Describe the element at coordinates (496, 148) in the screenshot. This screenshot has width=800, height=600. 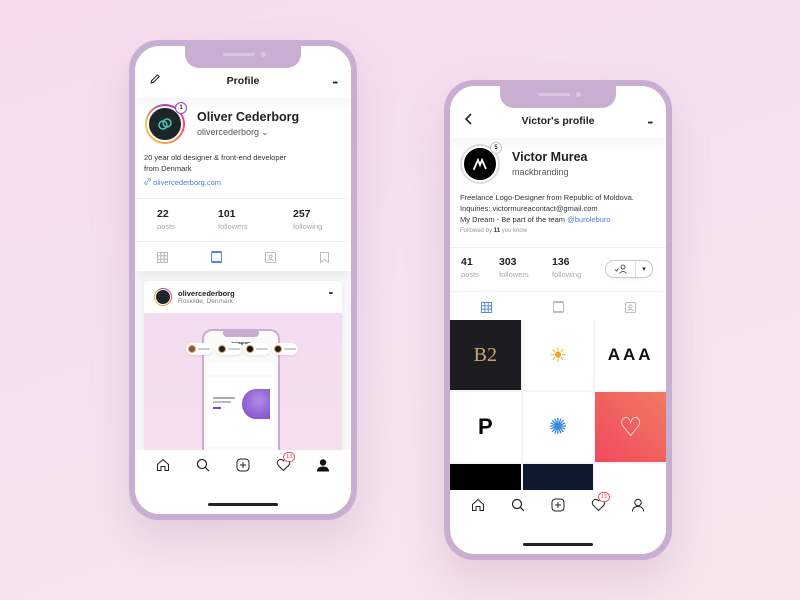
I see `story-badge: 5` at that location.